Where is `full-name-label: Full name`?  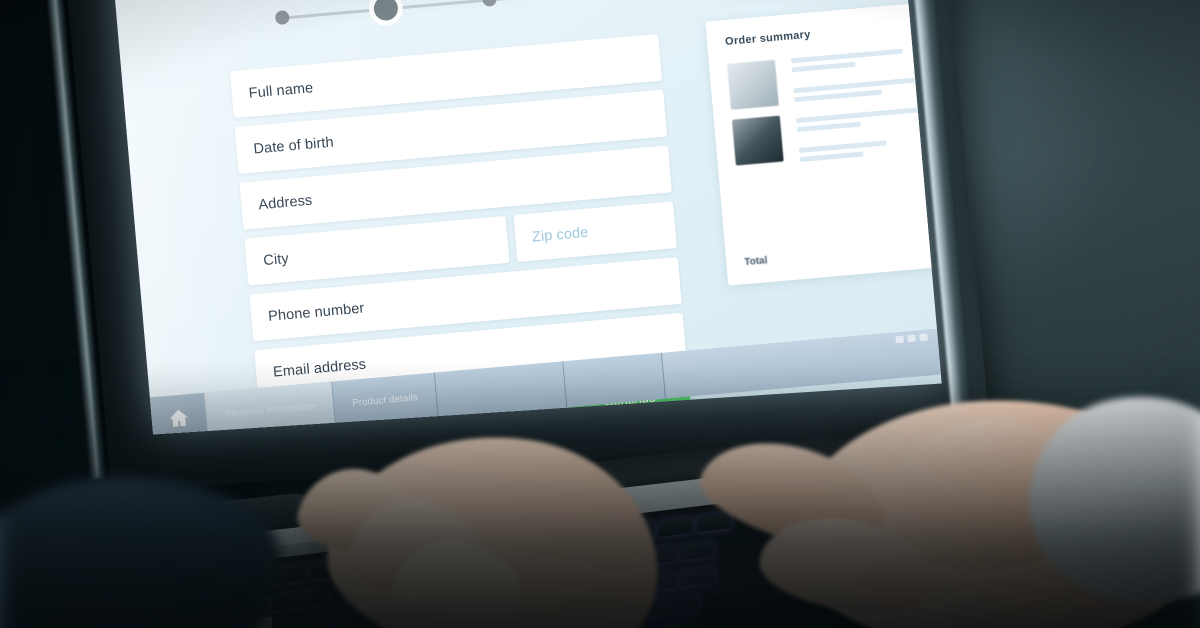 full-name-label: Full name is located at coordinates (281, 90).